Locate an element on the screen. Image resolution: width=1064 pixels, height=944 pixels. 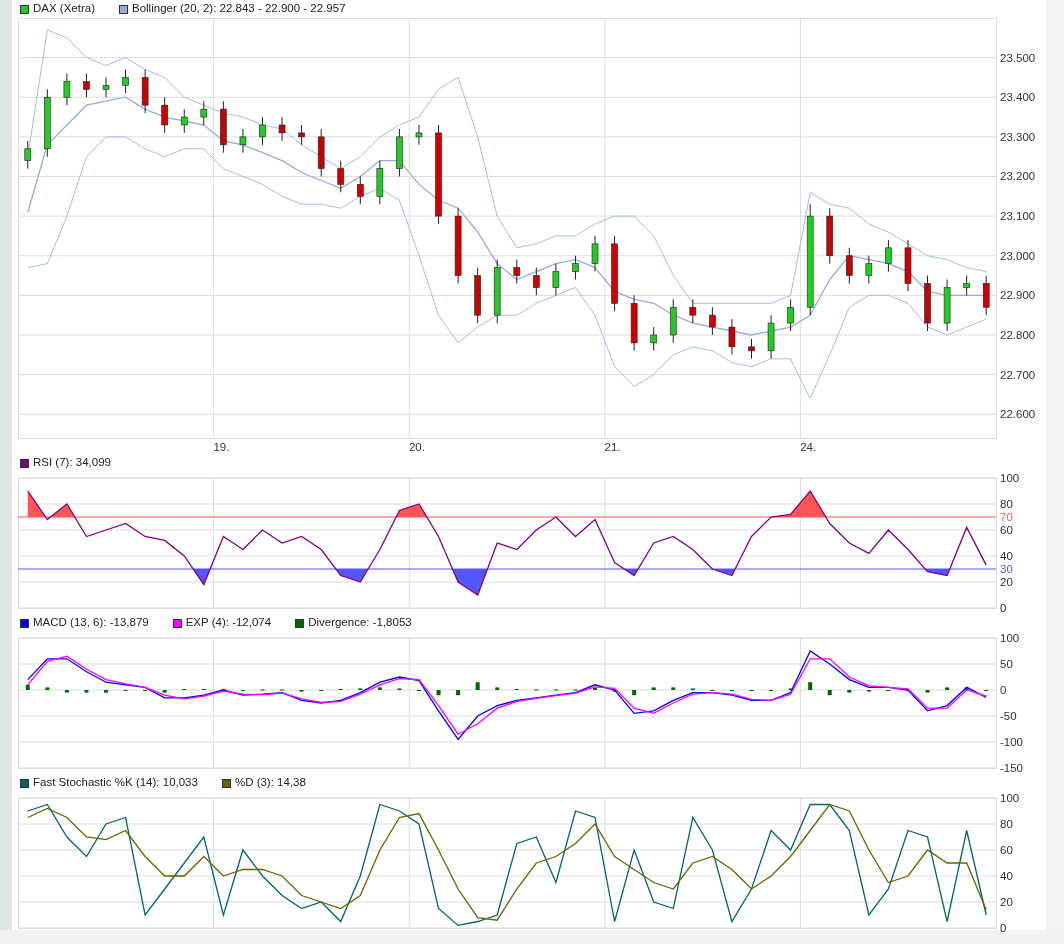
axis-label: 21. is located at coordinates (612, 447).